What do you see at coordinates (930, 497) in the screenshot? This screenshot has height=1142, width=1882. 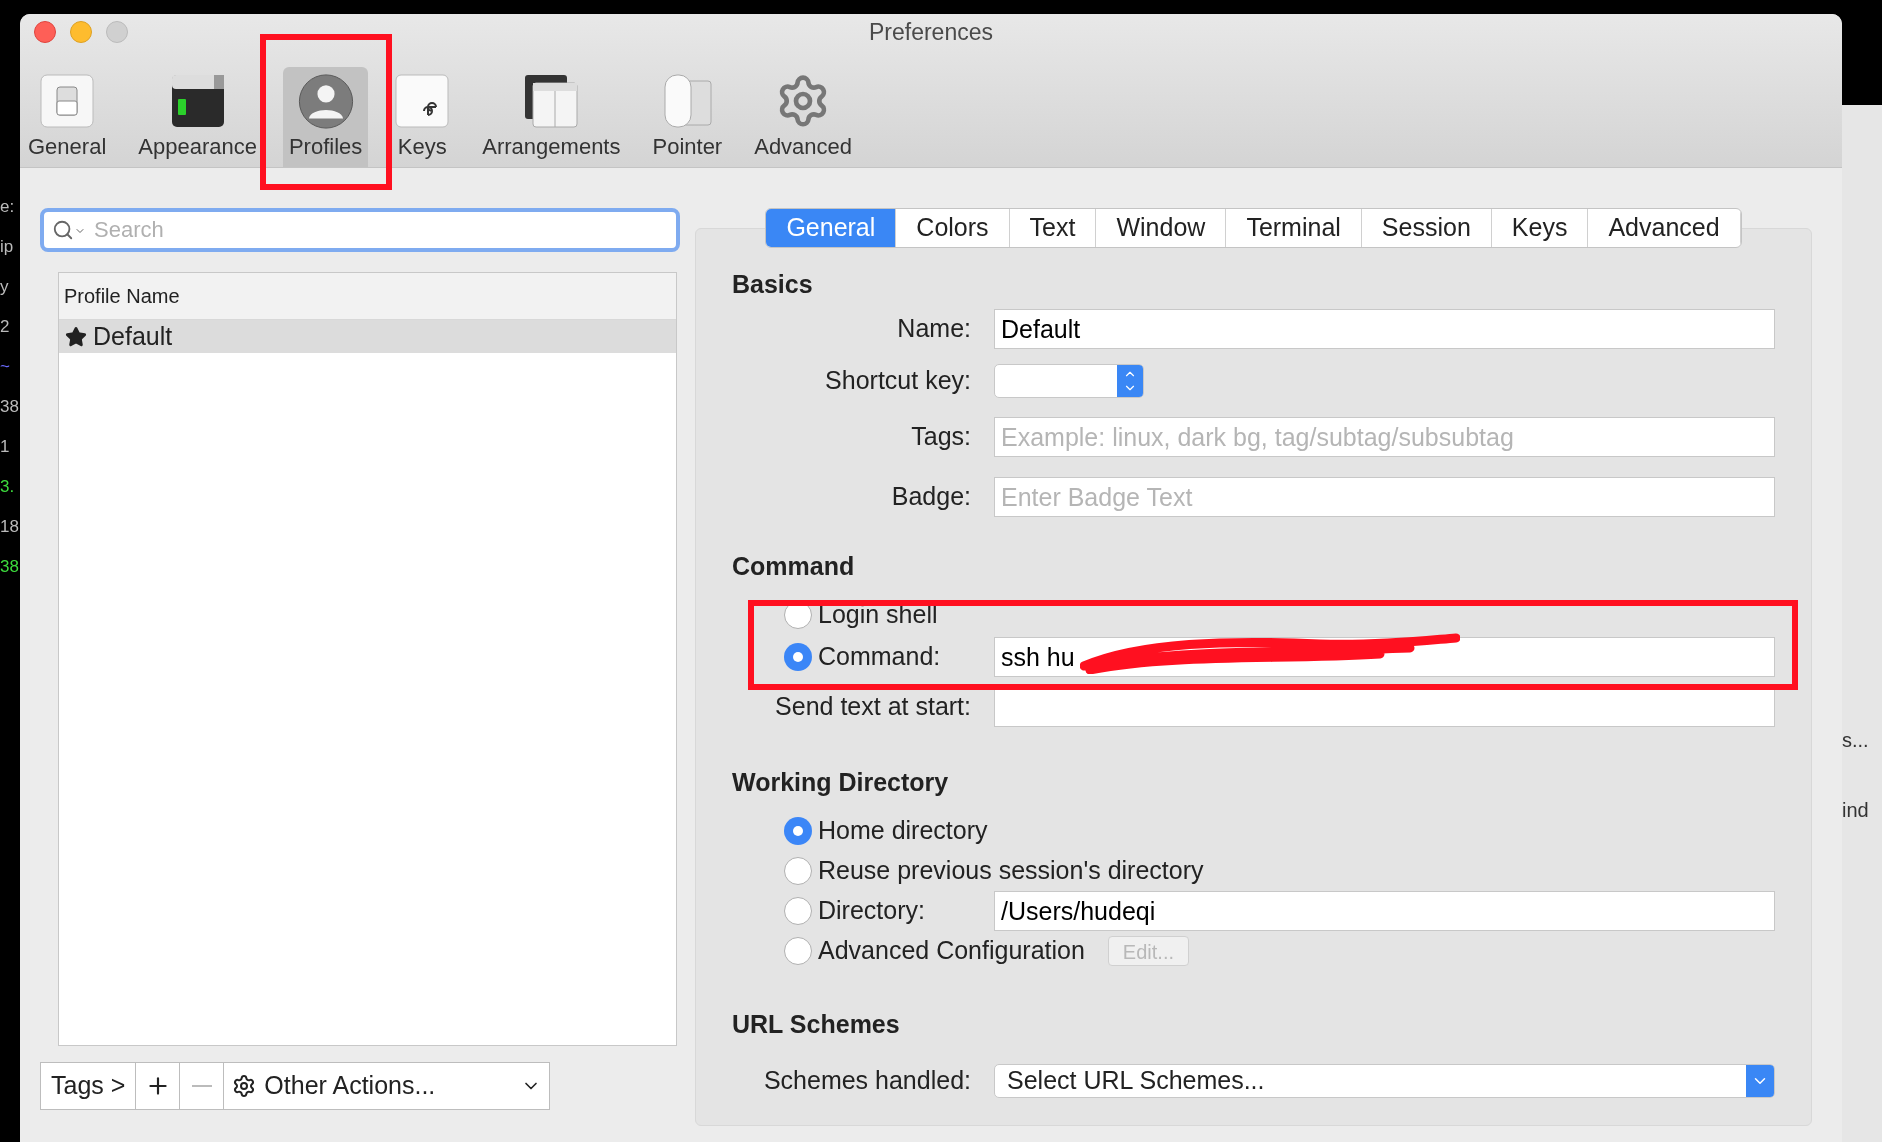 I see `field-label: Badge:` at bounding box center [930, 497].